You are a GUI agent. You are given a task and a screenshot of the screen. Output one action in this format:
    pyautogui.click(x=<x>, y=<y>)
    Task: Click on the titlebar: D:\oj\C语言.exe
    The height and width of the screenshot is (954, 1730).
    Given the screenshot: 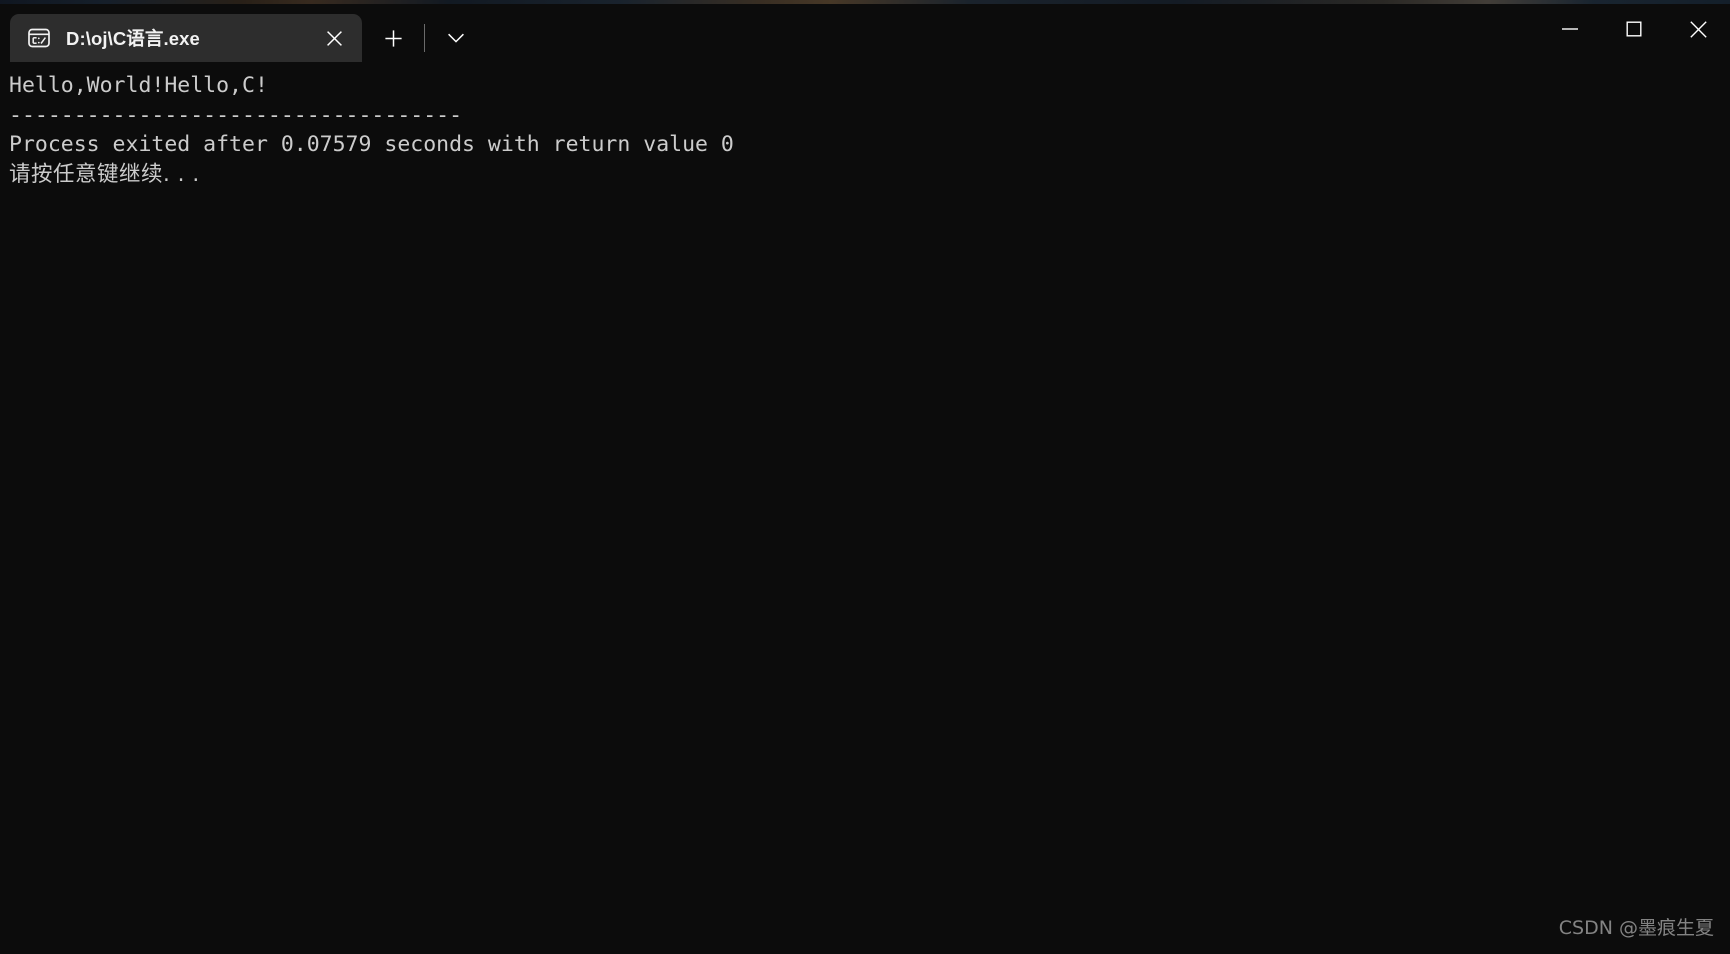 What is the action you would take?
    pyautogui.click(x=865, y=31)
    